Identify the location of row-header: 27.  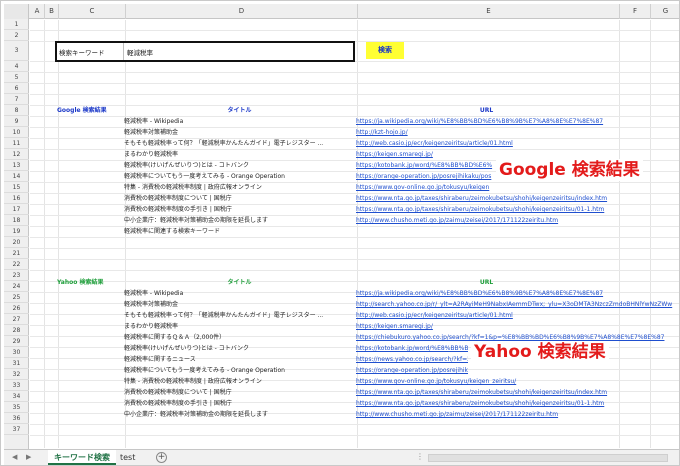
(16, 319).